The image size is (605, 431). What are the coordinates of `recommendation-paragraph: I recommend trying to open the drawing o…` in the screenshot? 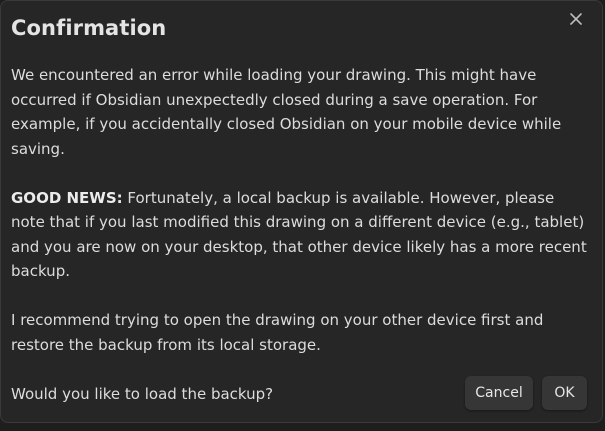 It's located at (277, 332).